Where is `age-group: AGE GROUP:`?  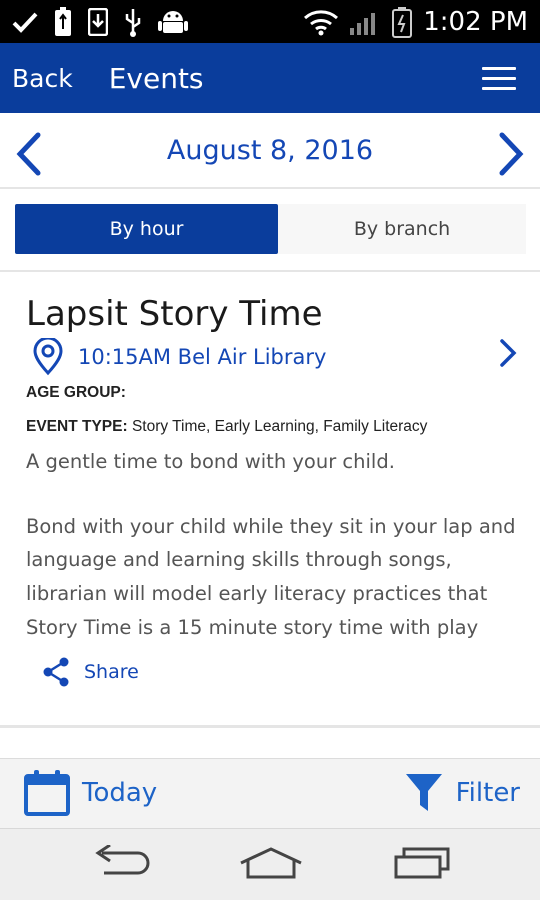 age-group: AGE GROUP: is located at coordinates (76, 393).